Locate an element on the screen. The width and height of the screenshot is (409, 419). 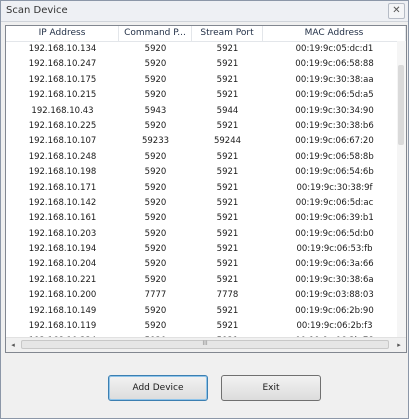
mac-address-cell: 00:19:9c:06:54:6b is located at coordinates (334, 172).